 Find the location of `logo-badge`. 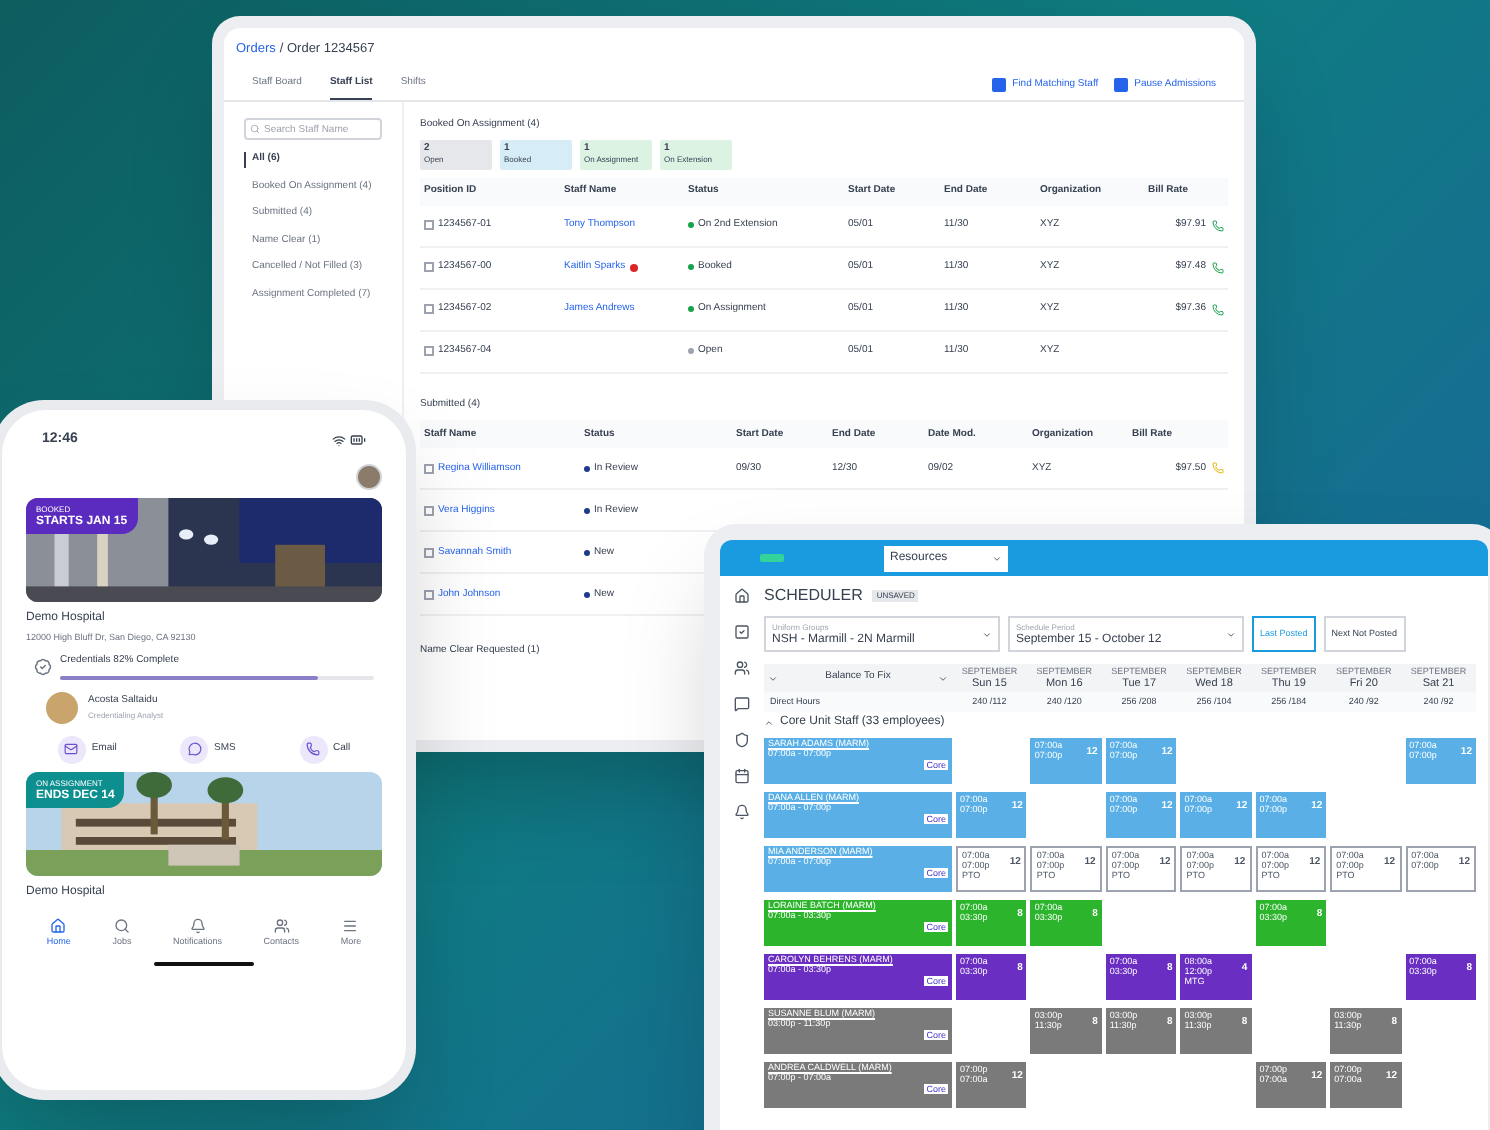

logo-badge is located at coordinates (772, 558).